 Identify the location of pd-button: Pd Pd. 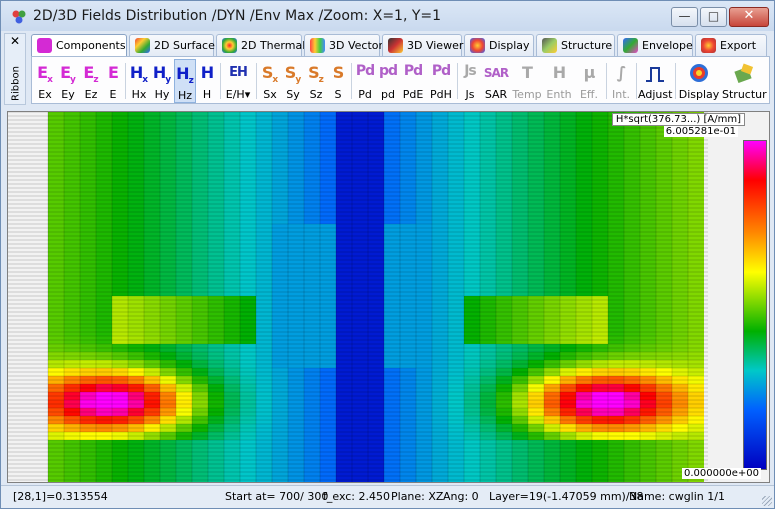
(365, 81).